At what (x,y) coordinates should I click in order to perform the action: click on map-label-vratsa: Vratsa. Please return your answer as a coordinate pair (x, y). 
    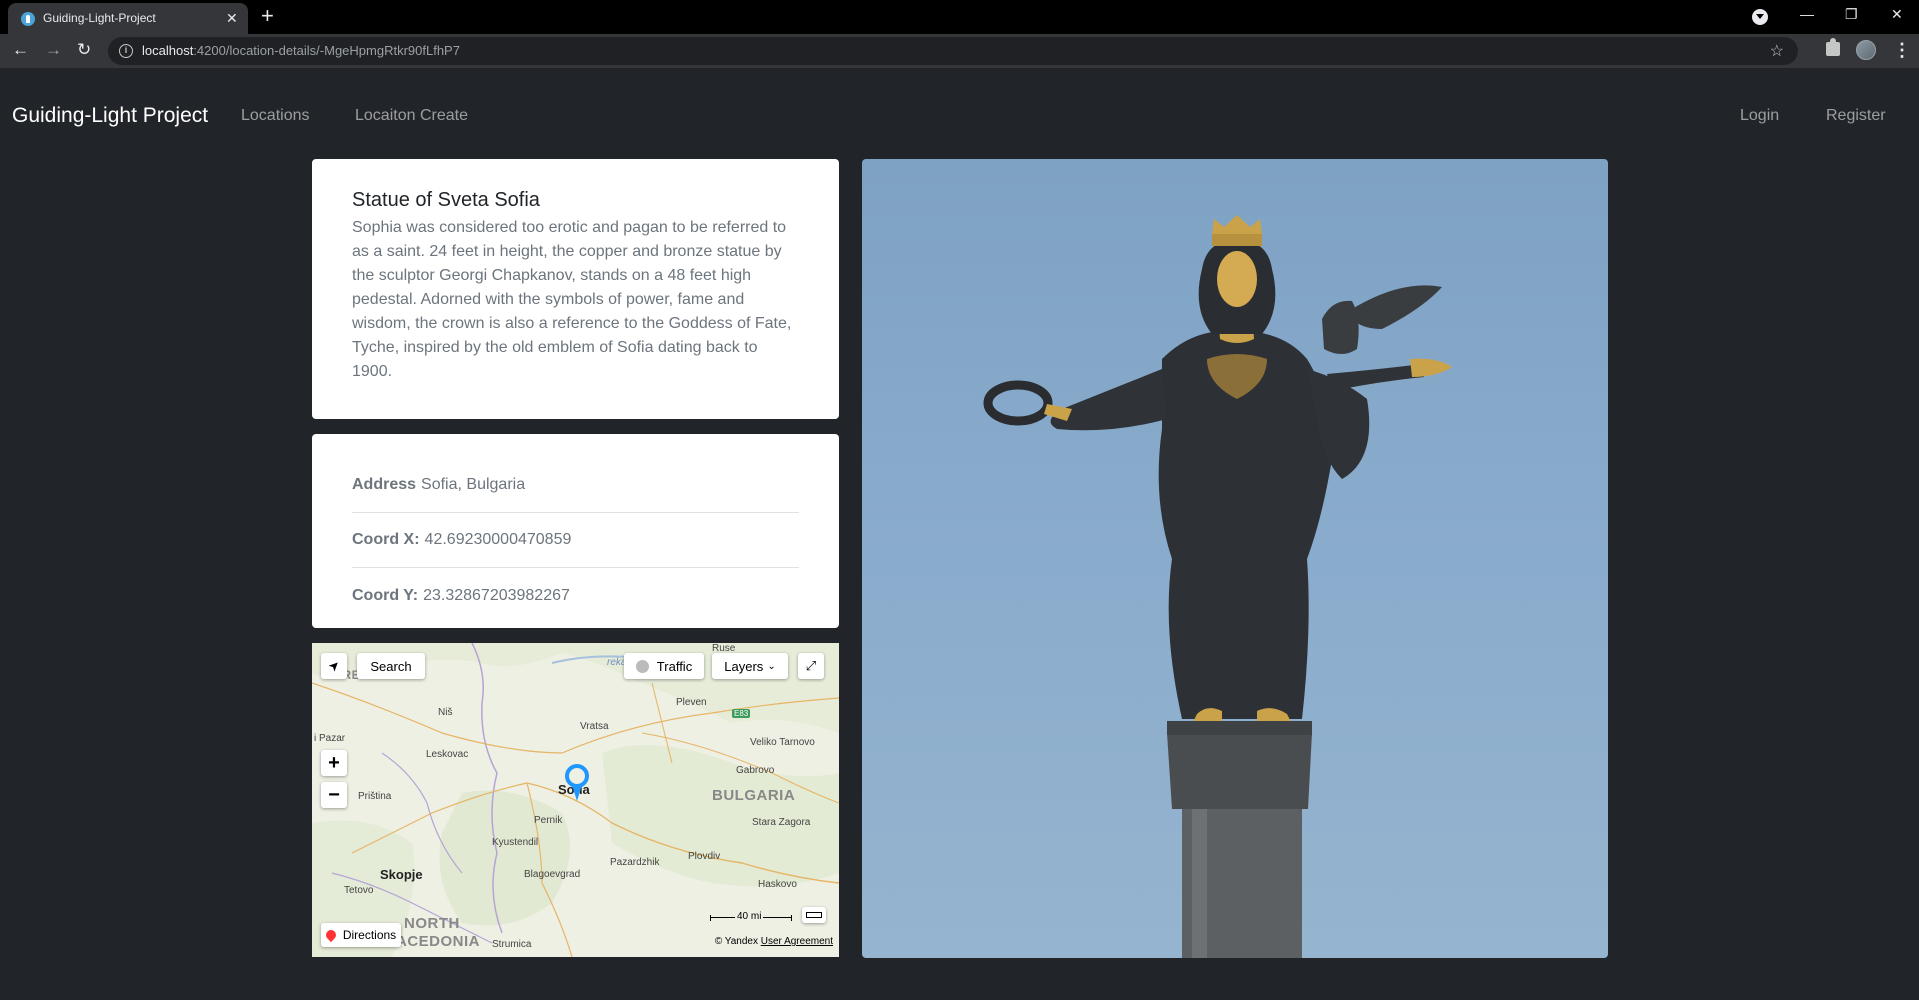
    Looking at the image, I should click on (594, 726).